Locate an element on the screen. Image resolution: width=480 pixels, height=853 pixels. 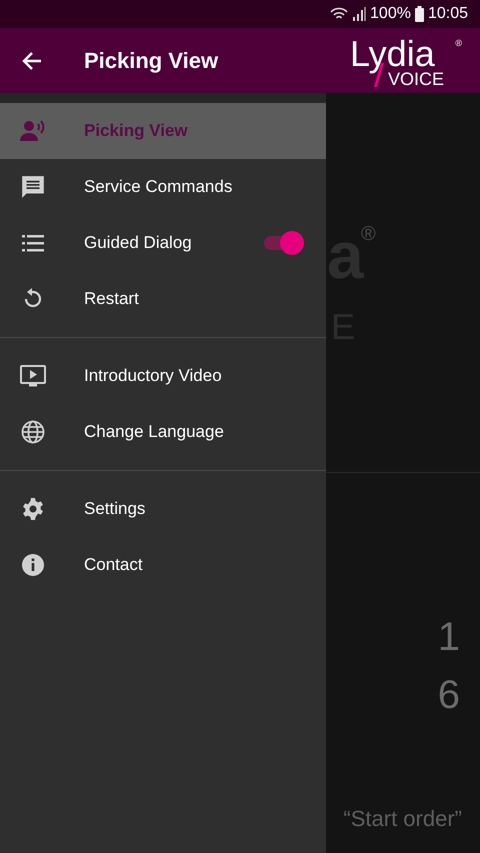
menu-item: Guided Dialog is located at coordinates (163, 243).